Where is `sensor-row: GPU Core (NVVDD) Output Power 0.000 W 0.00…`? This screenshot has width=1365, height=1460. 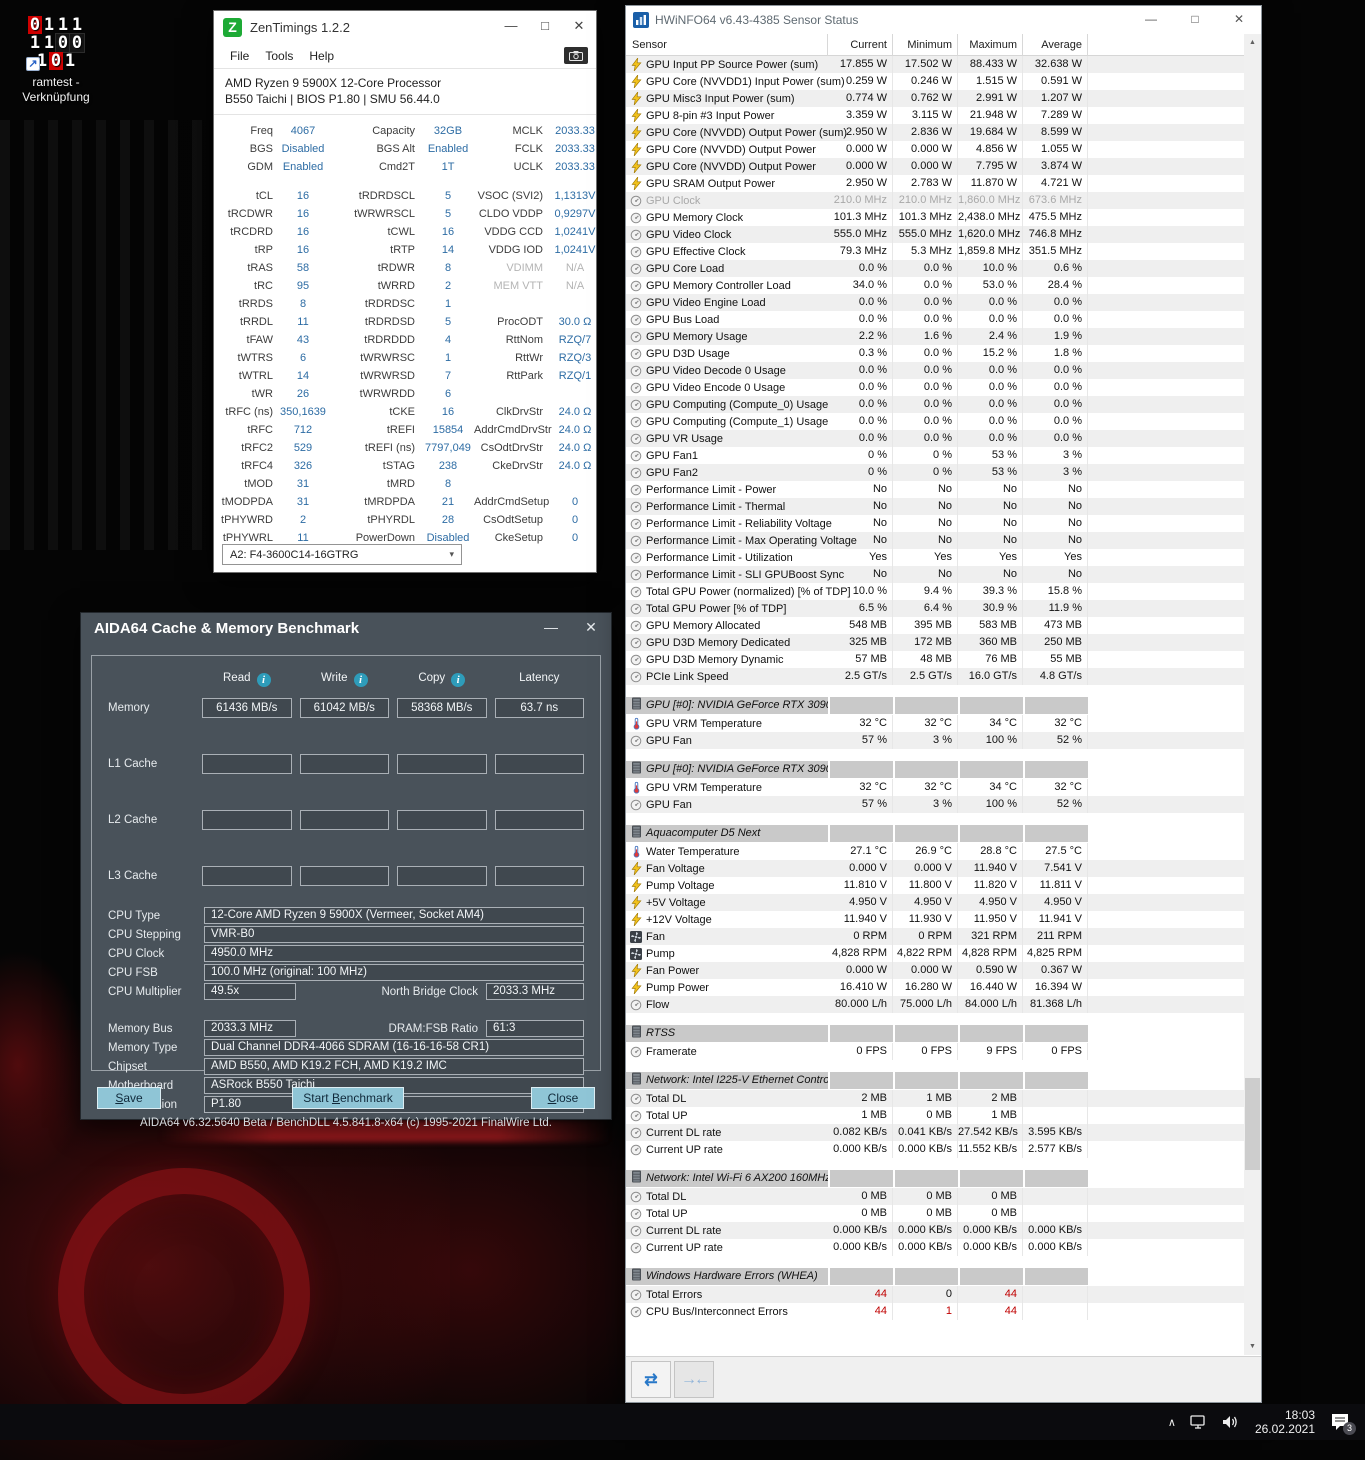 sensor-row: GPU Core (NVVDD) Output Power 0.000 W 0.00… is located at coordinates (936, 149).